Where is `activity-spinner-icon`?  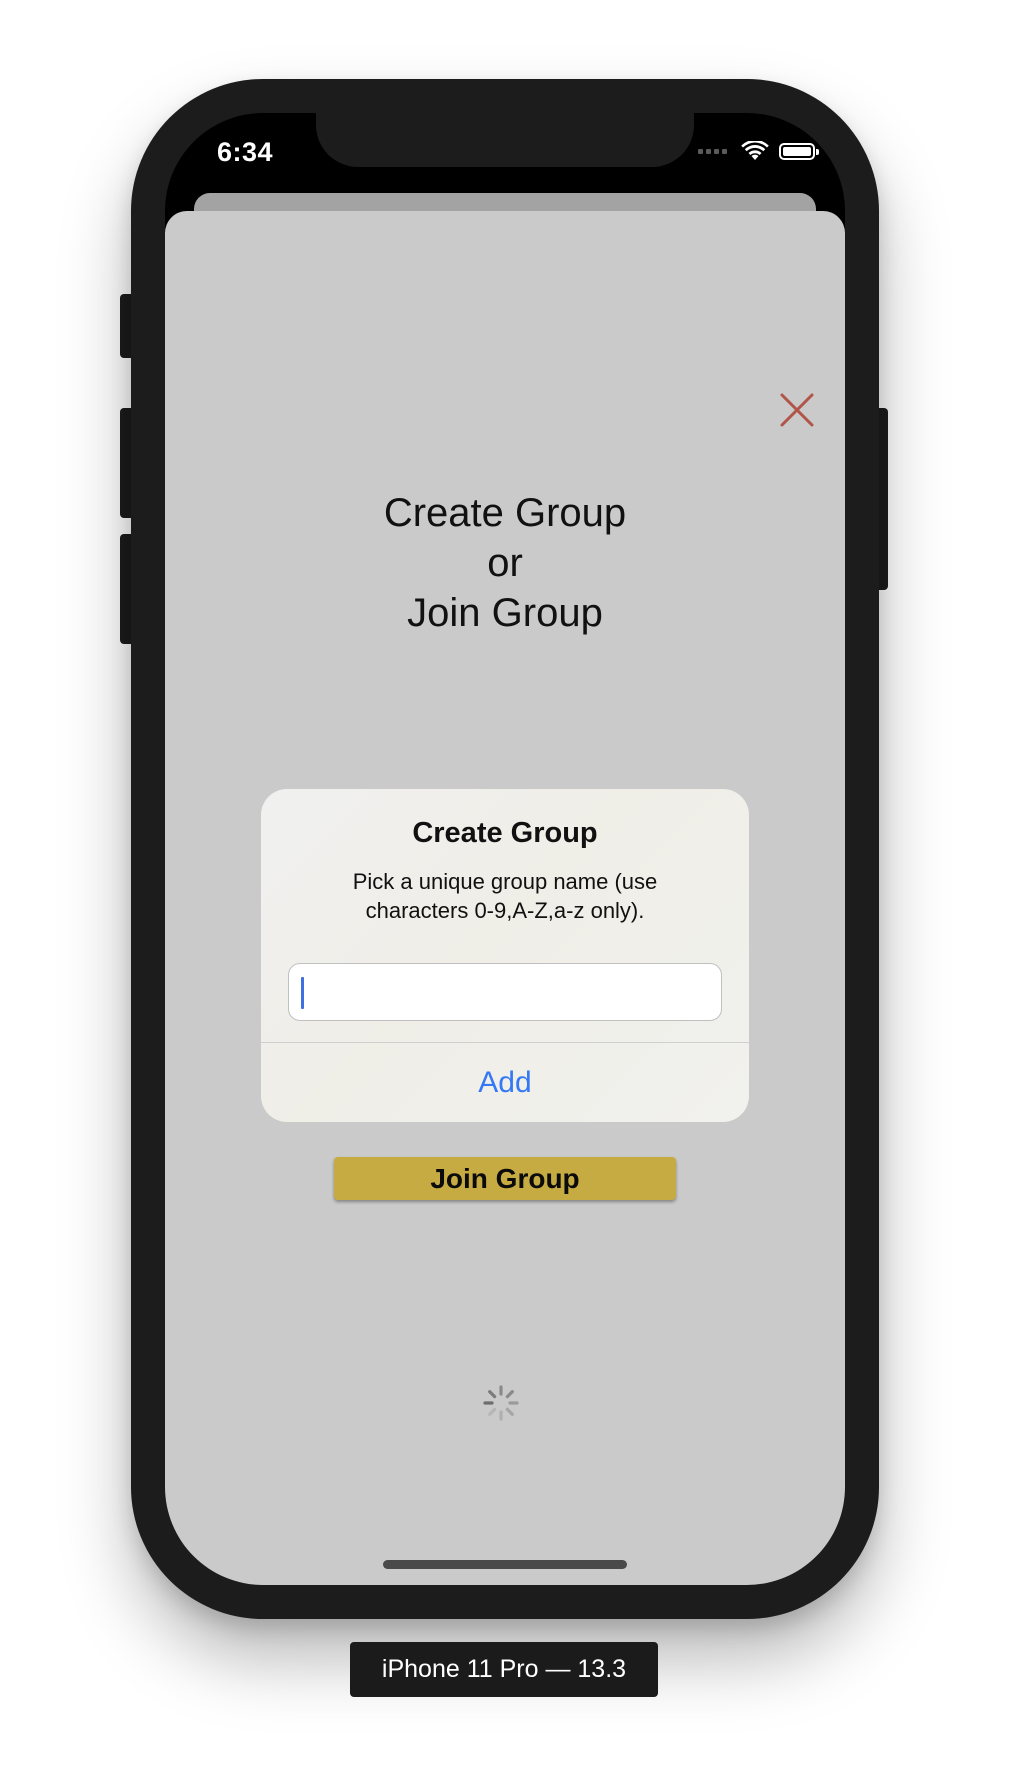
activity-spinner-icon is located at coordinates (501, 1403).